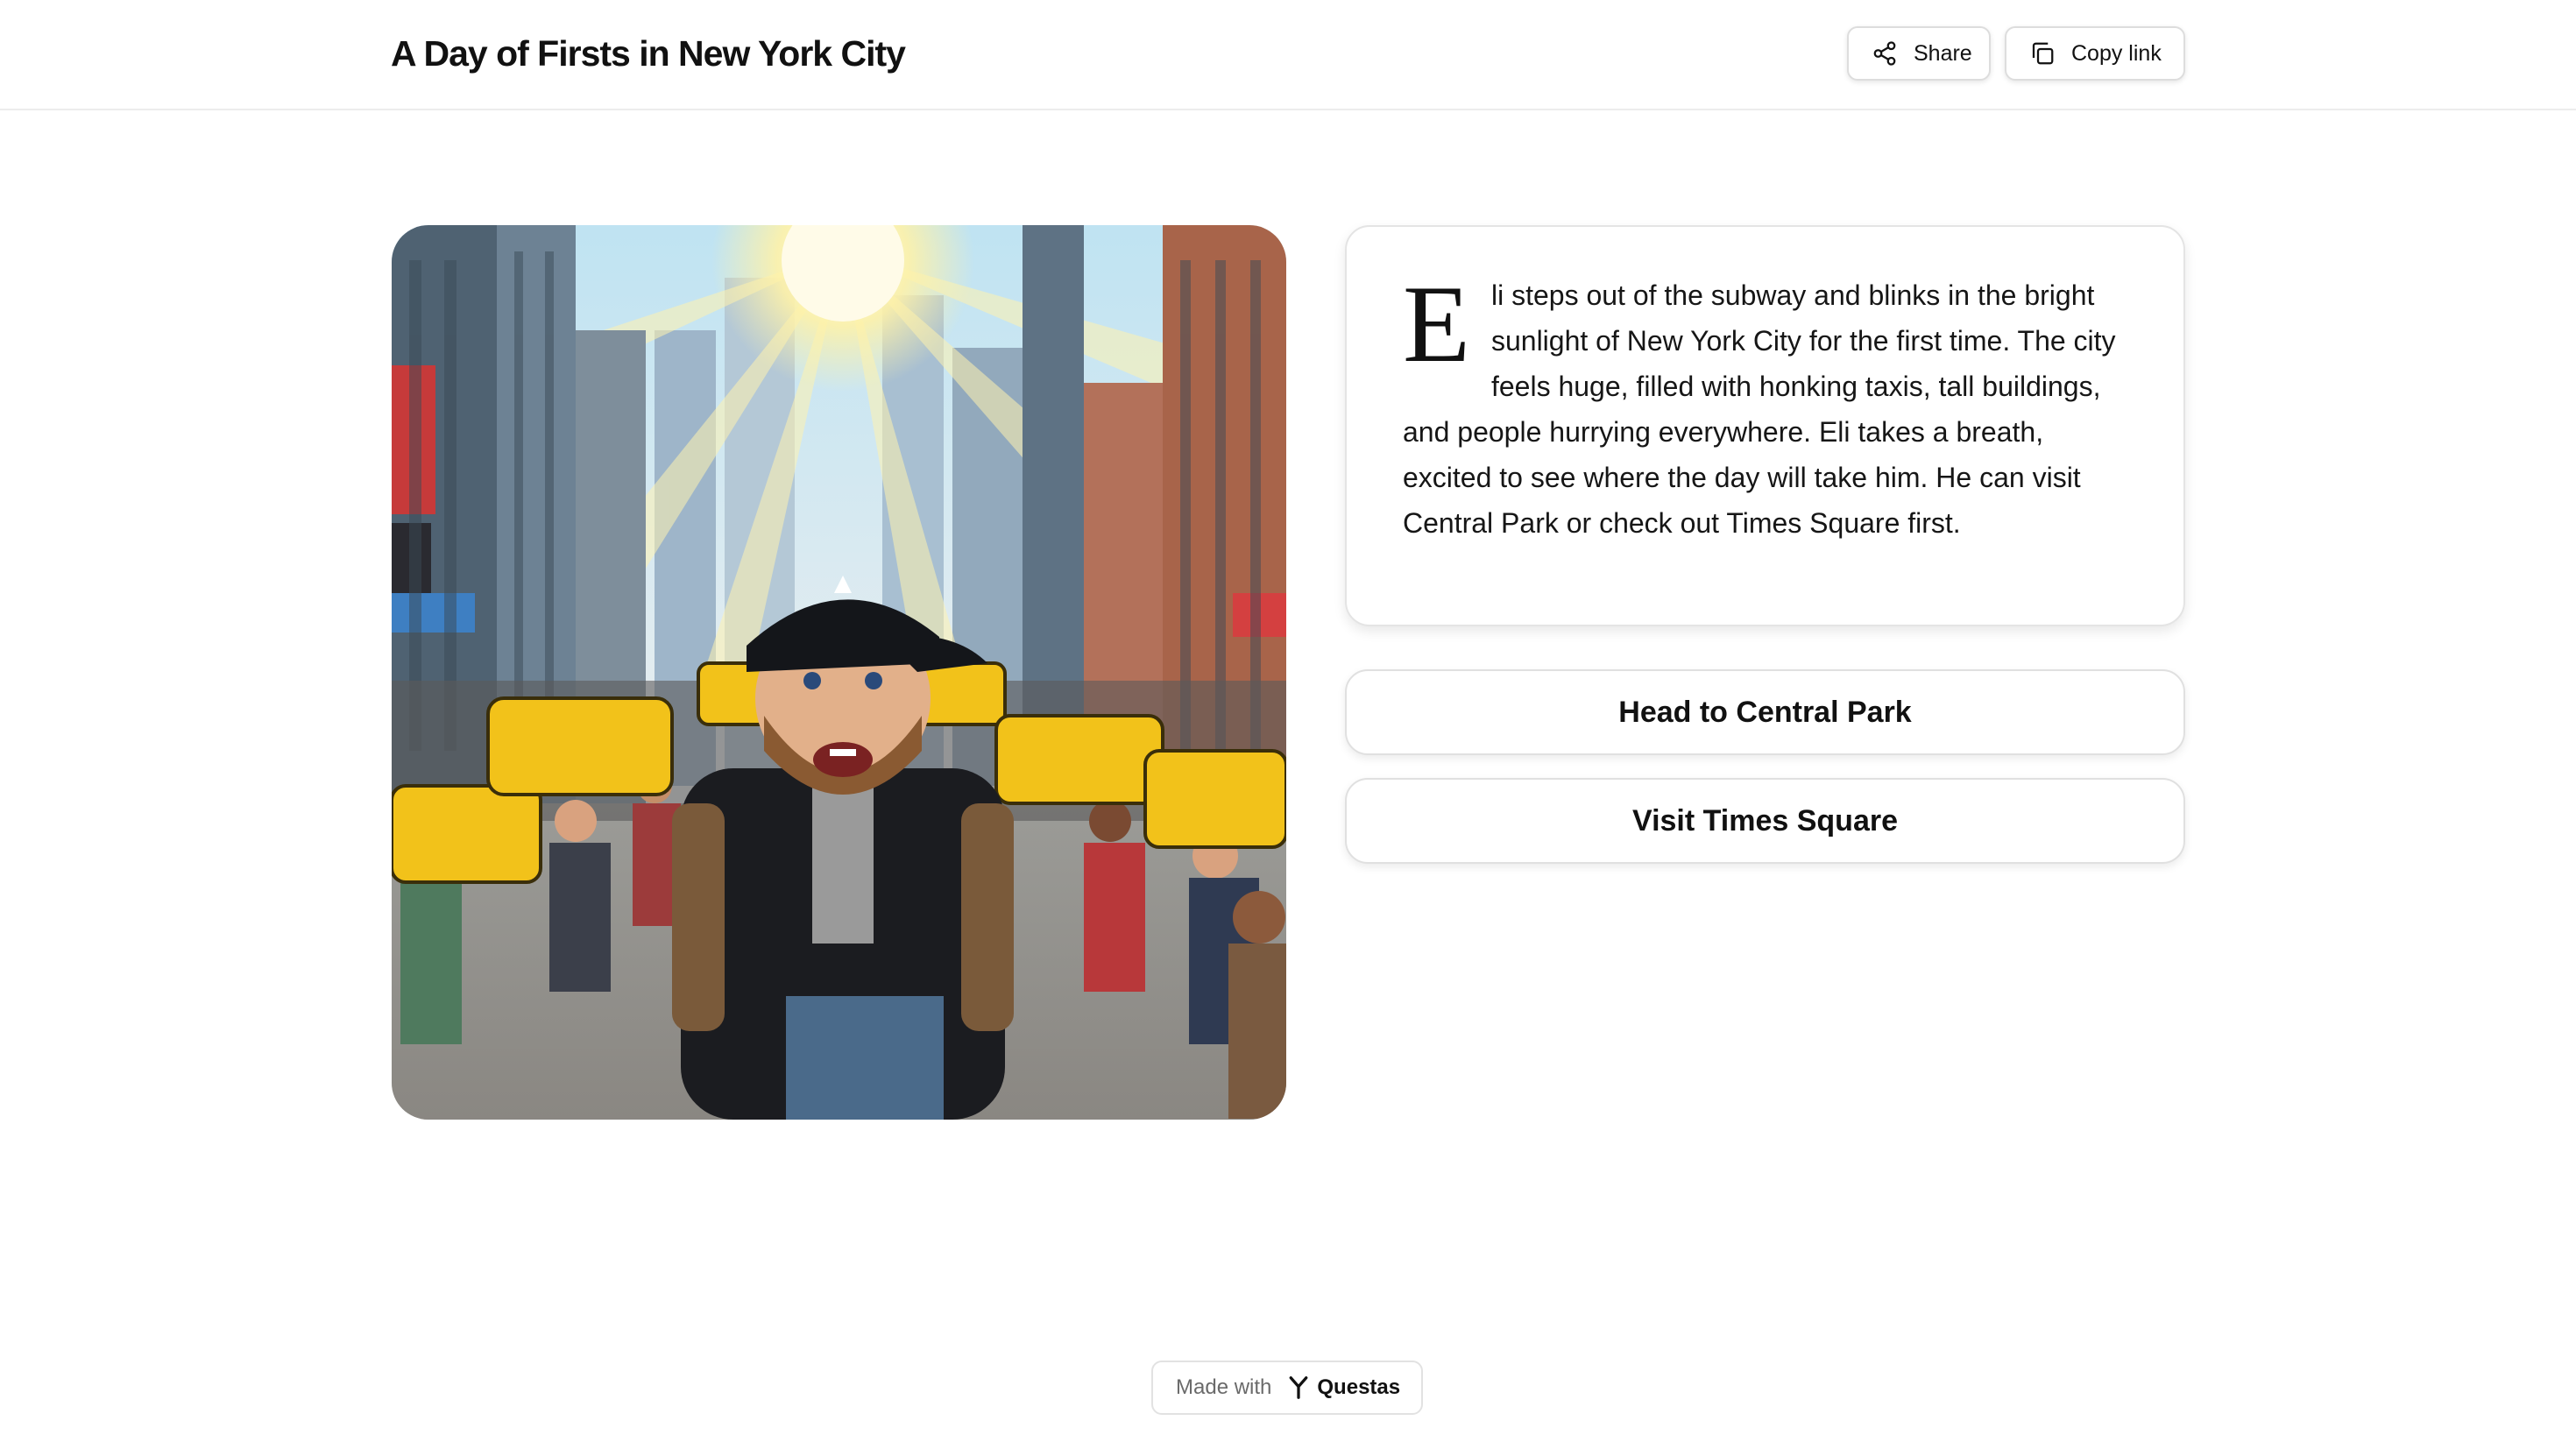  I want to click on copy-link-button: Copy link, so click(2095, 53).